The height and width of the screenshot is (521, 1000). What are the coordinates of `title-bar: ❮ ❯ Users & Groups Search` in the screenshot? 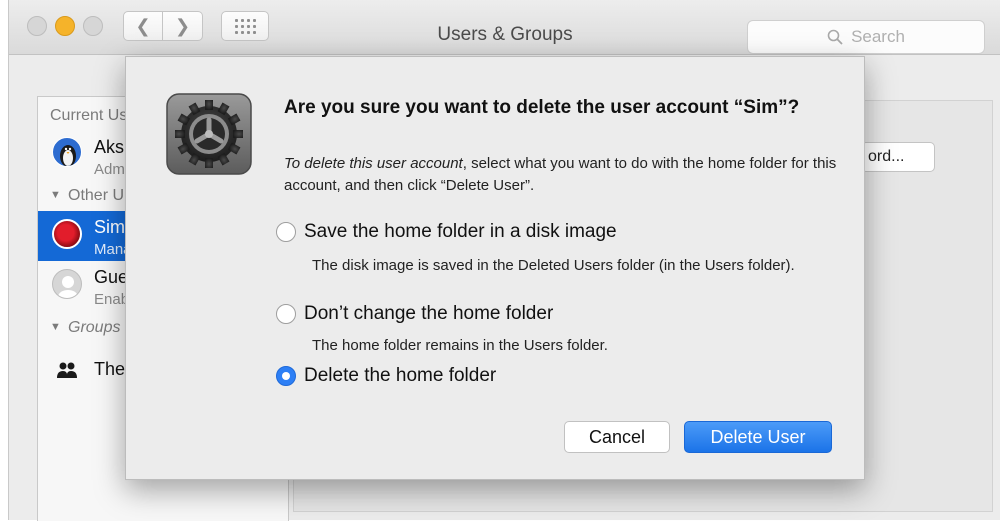 It's located at (504, 27).